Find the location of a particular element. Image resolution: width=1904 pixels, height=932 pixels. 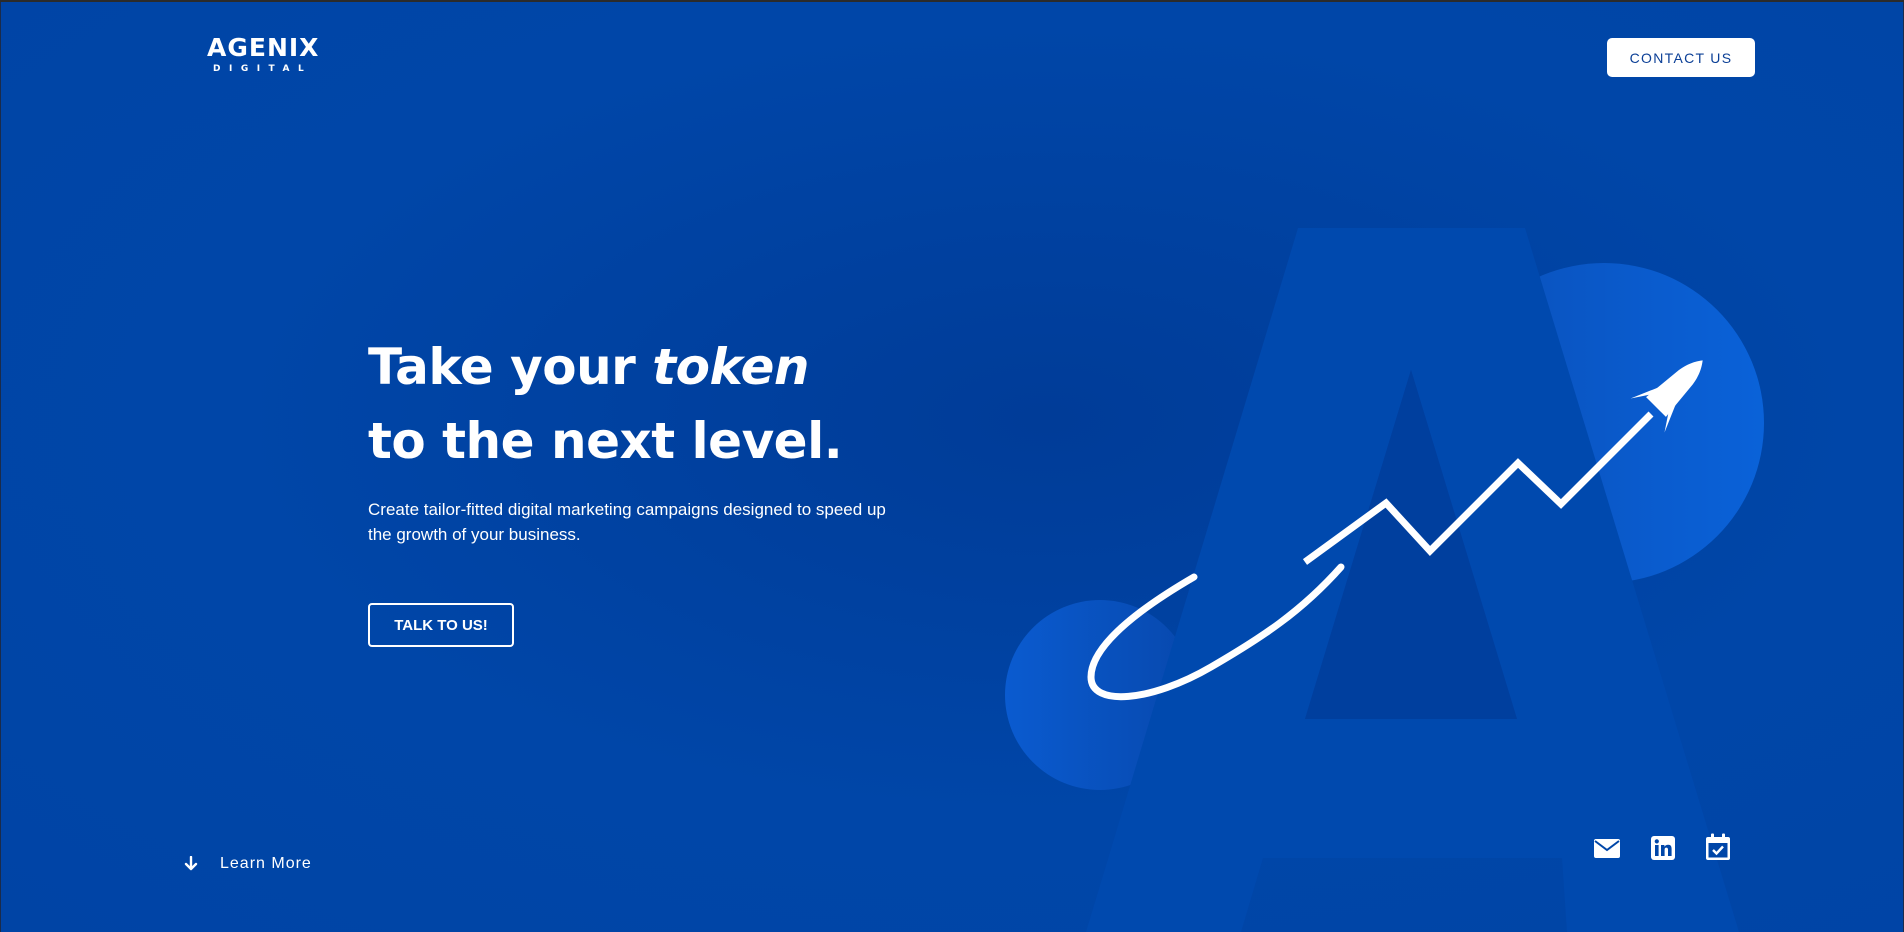

hero-headline: Take your token to the next level. is located at coordinates (605, 404).